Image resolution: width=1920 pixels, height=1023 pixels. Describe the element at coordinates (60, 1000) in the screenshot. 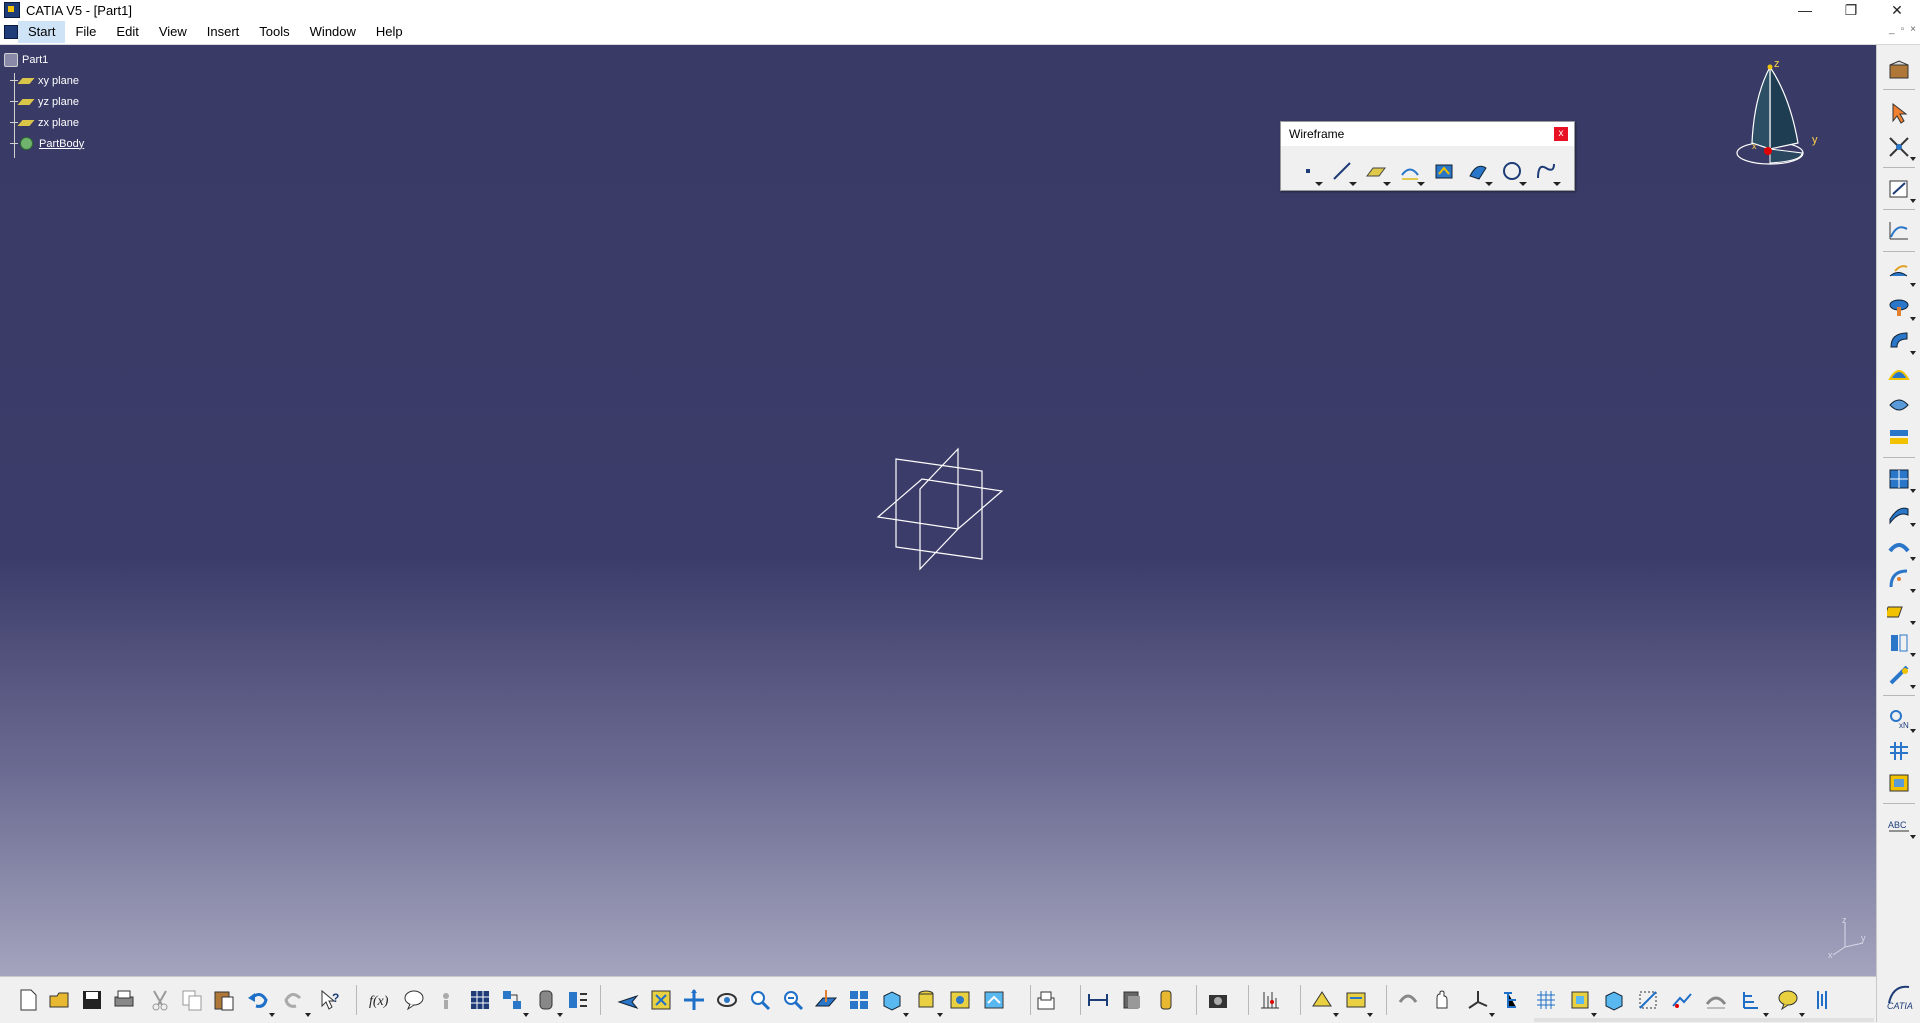

I see `open-icon` at that location.